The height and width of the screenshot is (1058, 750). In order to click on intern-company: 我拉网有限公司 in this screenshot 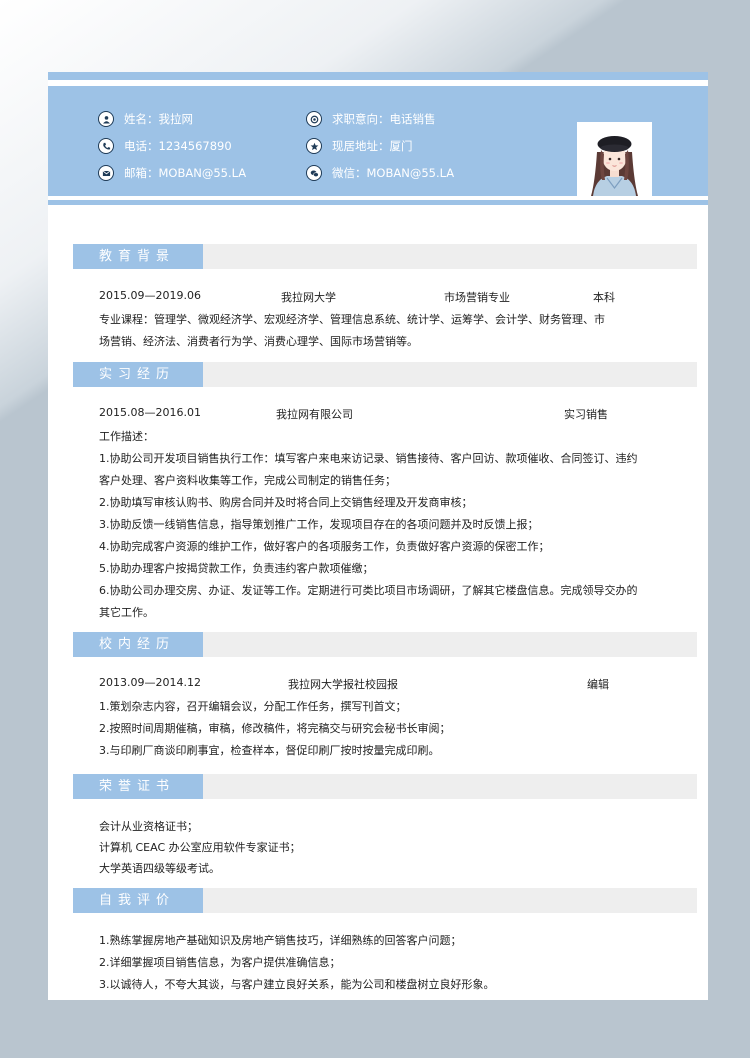, I will do `click(314, 414)`.